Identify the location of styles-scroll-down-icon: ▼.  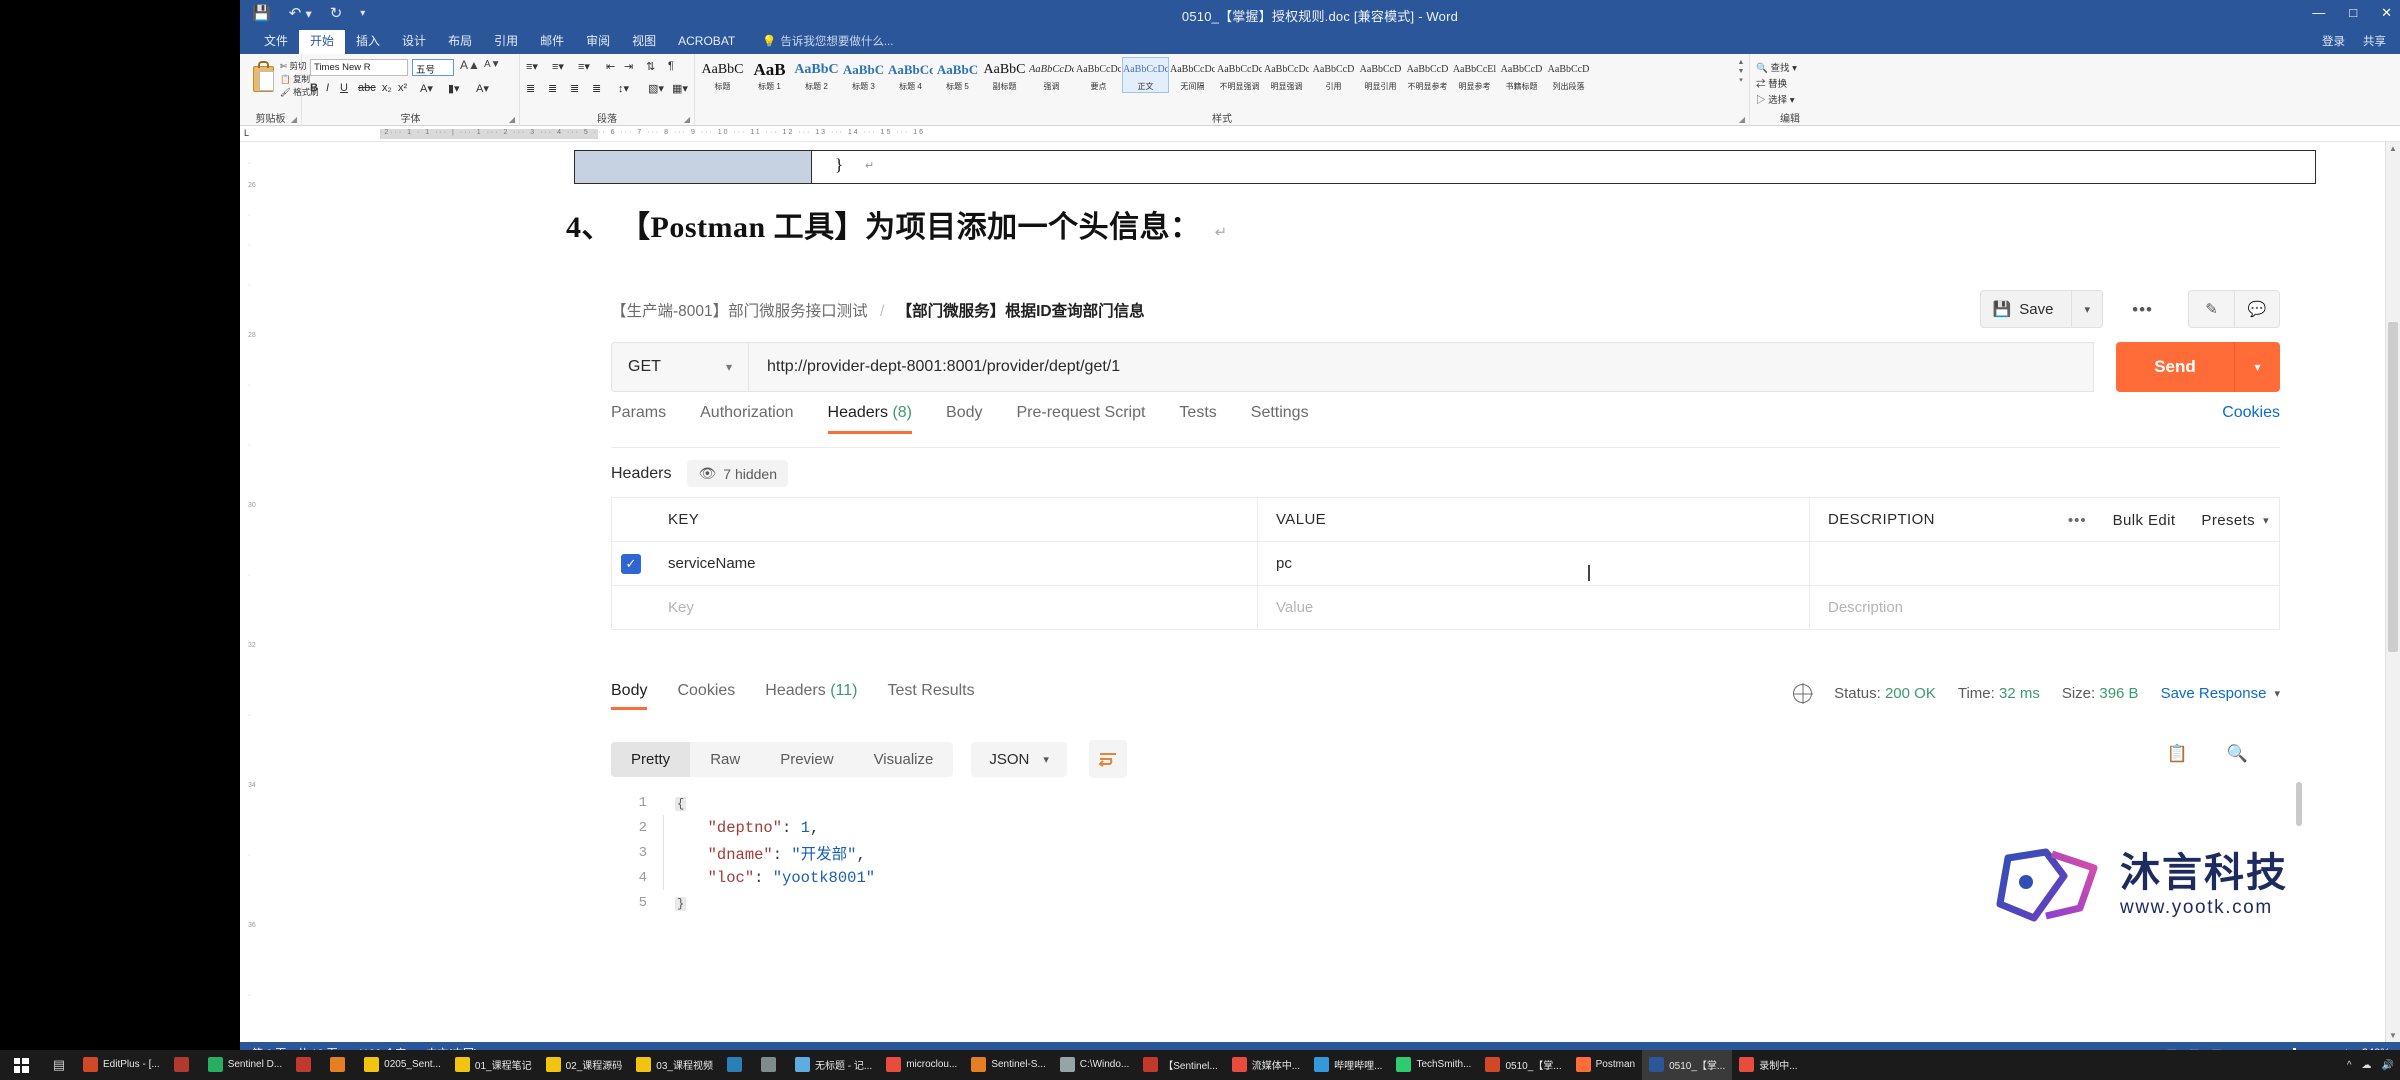
(1741, 71).